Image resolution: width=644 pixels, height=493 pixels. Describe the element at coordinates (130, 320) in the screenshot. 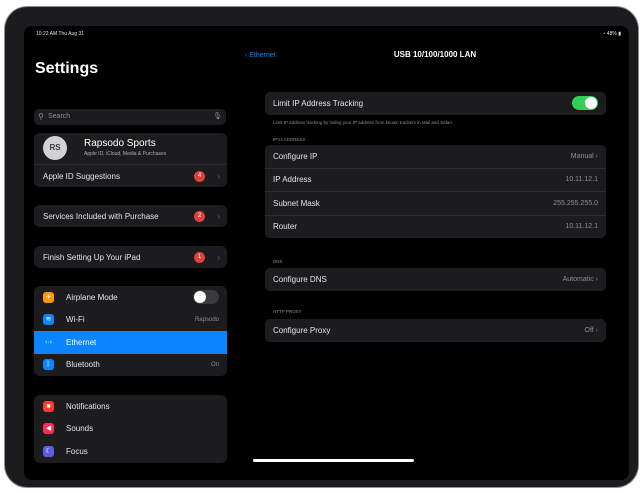

I see `sidebar-item-wifi: ≋ Wi-Fi Rapsodo` at that location.